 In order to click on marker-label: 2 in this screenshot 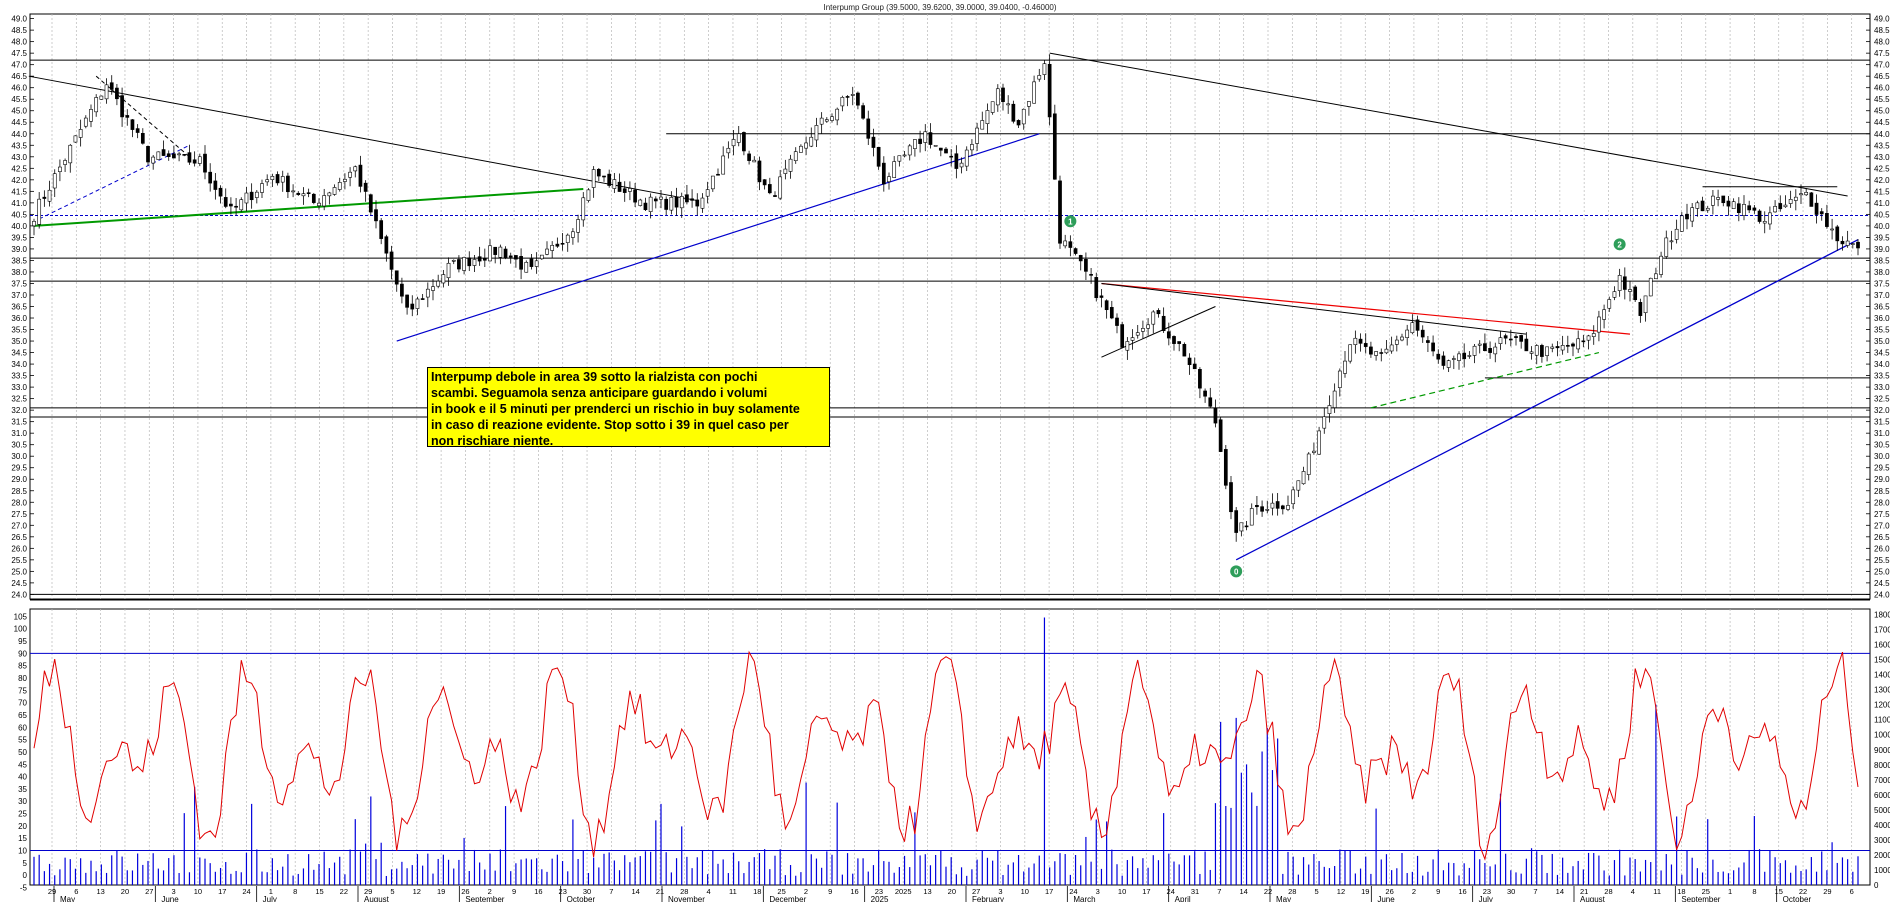, I will do `click(1619, 244)`.